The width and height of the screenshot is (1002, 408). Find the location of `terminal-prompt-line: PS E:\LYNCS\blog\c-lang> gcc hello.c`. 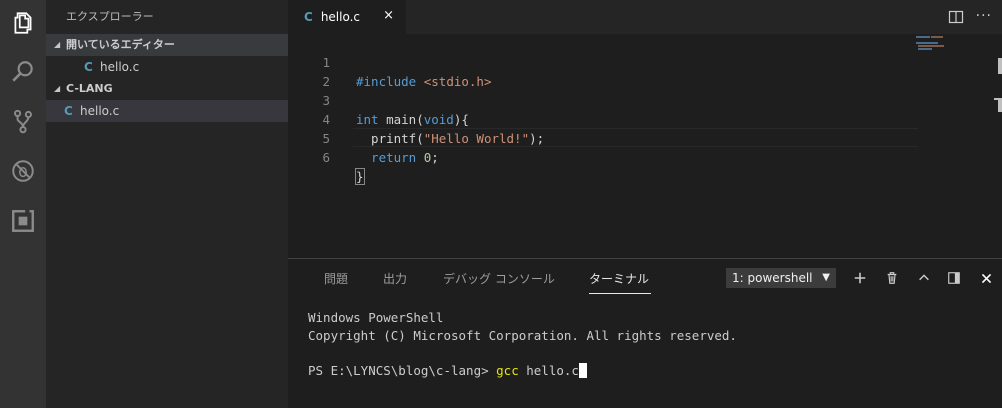

terminal-prompt-line: PS E:\LYNCS\blog\c-lang> gcc hello.c is located at coordinates (522, 371).